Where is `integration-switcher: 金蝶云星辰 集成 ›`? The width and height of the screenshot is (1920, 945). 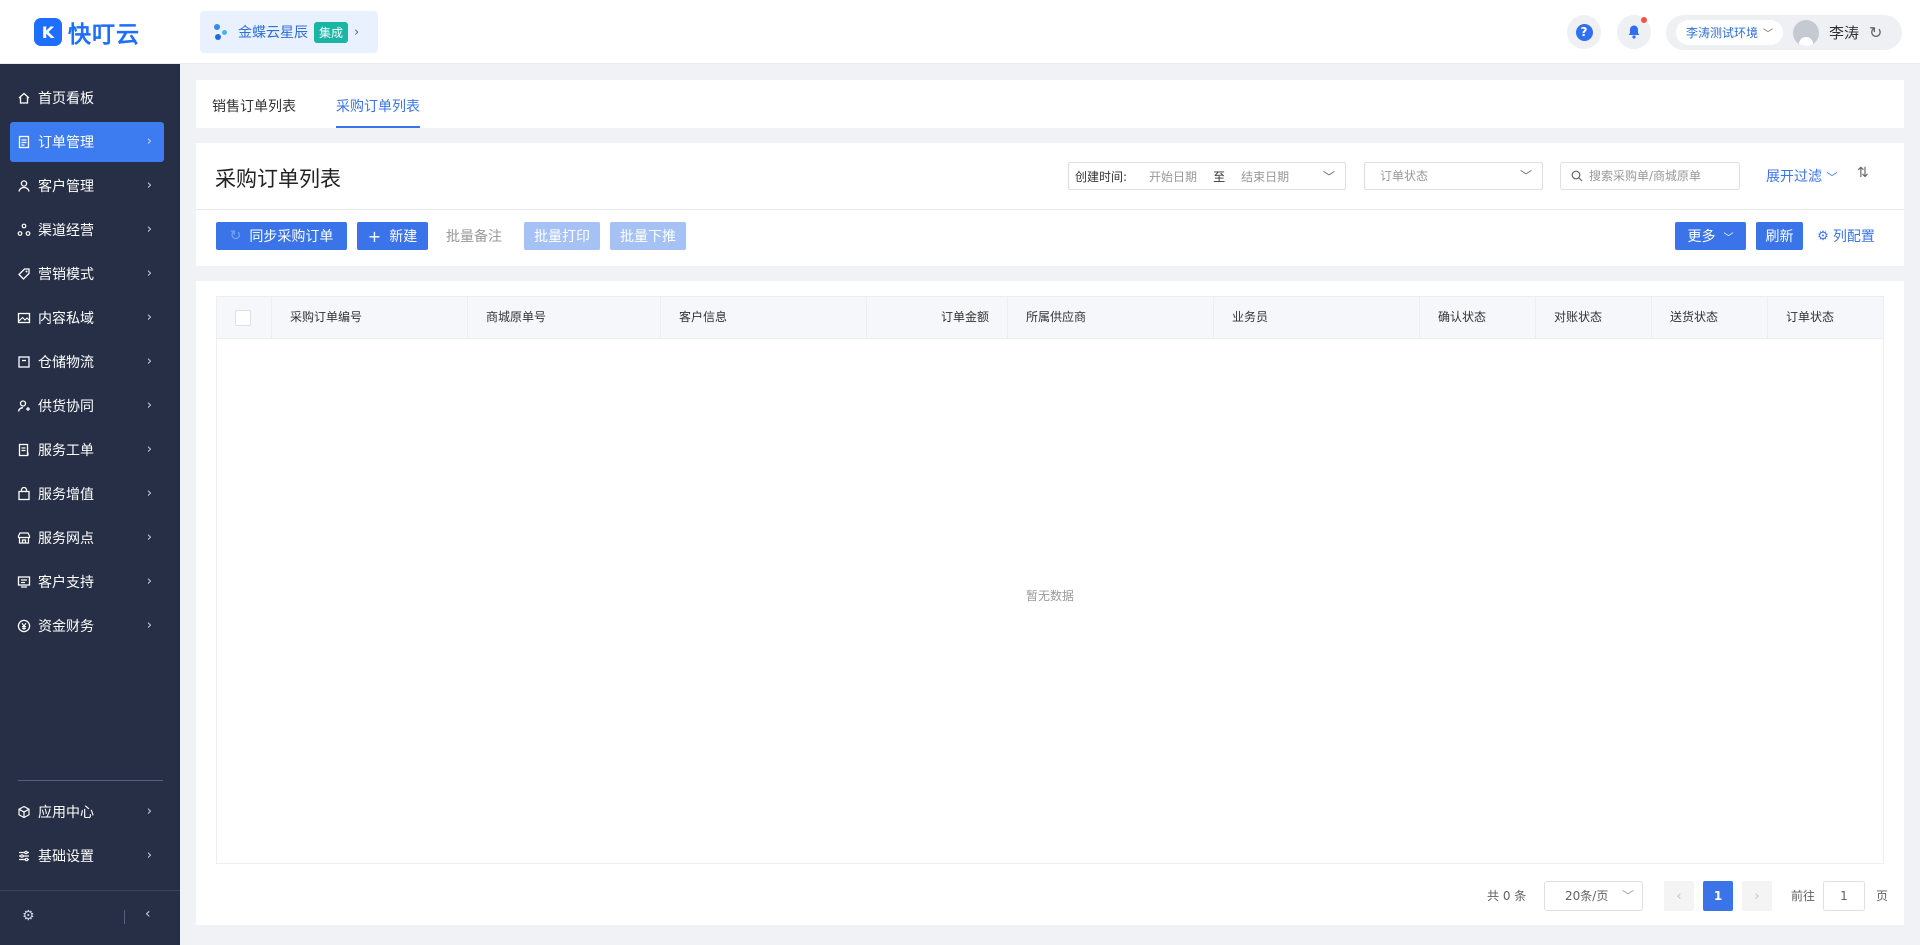 integration-switcher: 金蝶云星辰 集成 › is located at coordinates (289, 32).